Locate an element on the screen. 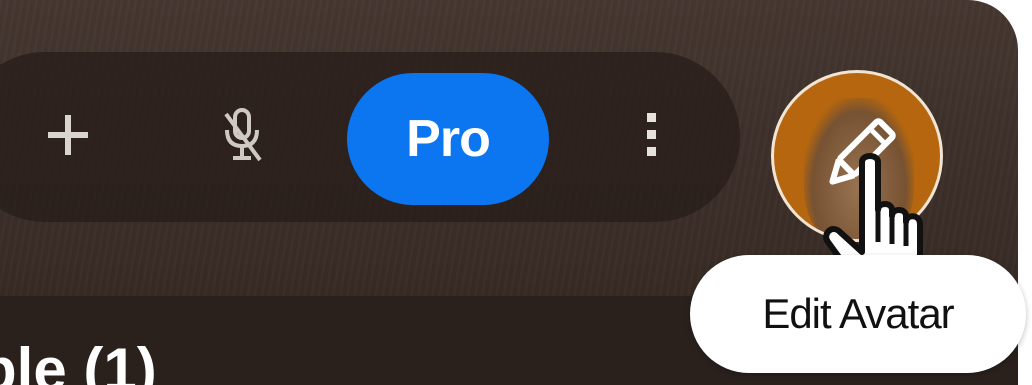 The image size is (1032, 385). edit-avatar-tooltip: Edit Avatar is located at coordinates (858, 314).